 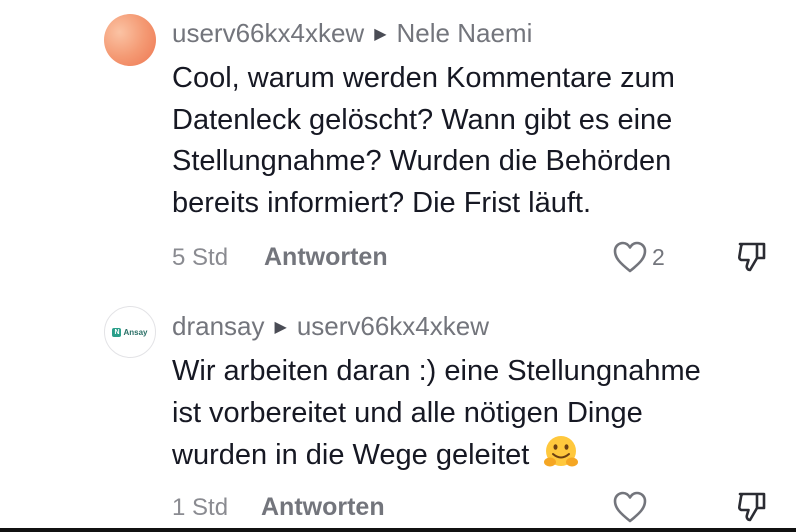 I want to click on comment-footer: 1 Std Antworten, so click(x=398, y=508).